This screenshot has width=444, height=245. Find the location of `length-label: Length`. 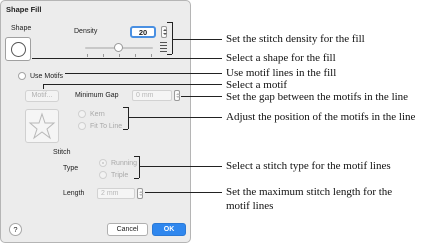

length-label: Length is located at coordinates (74, 193).